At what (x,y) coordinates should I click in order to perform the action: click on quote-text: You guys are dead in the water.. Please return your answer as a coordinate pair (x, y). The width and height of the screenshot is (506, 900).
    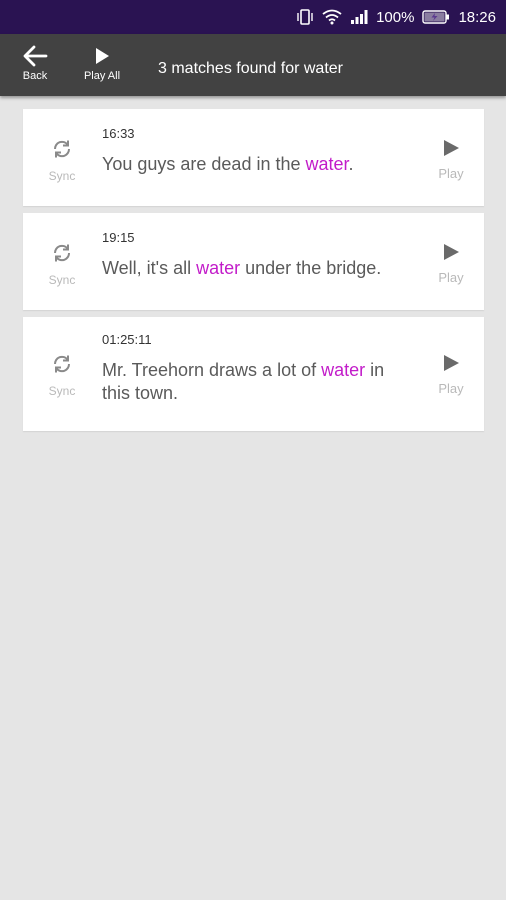
    Looking at the image, I should click on (258, 164).